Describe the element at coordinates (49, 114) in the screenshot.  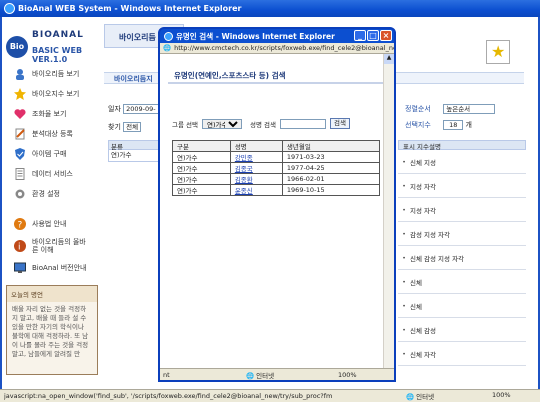
I see `nav-label: 조화율 보기` at that location.